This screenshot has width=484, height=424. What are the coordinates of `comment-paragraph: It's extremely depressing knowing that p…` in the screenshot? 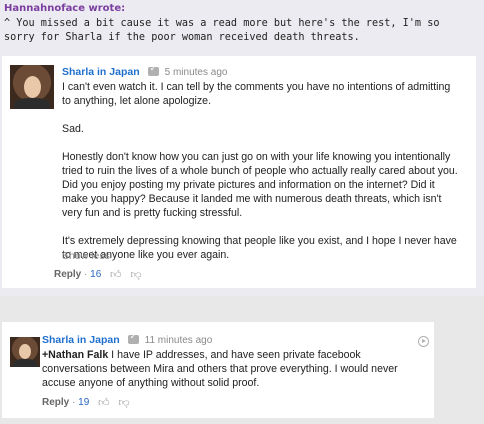 It's located at (259, 248).